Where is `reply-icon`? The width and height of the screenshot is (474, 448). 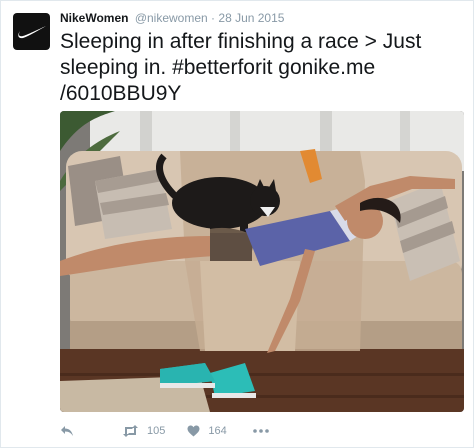 reply-icon is located at coordinates (67, 431).